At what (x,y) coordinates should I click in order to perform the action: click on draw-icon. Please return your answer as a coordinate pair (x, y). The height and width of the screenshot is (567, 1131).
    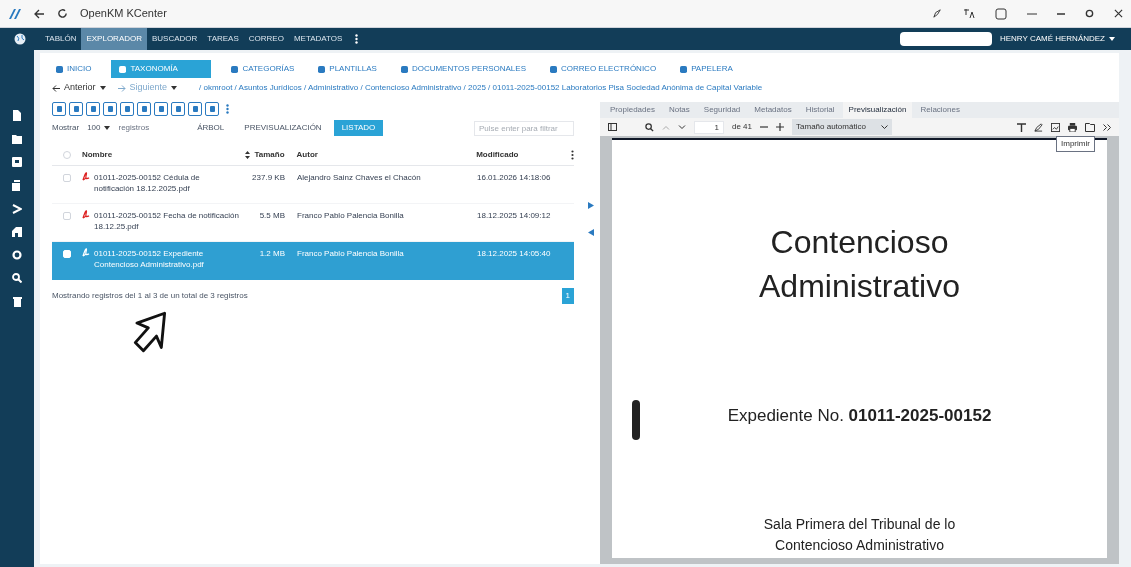
    Looking at the image, I should click on (1038, 127).